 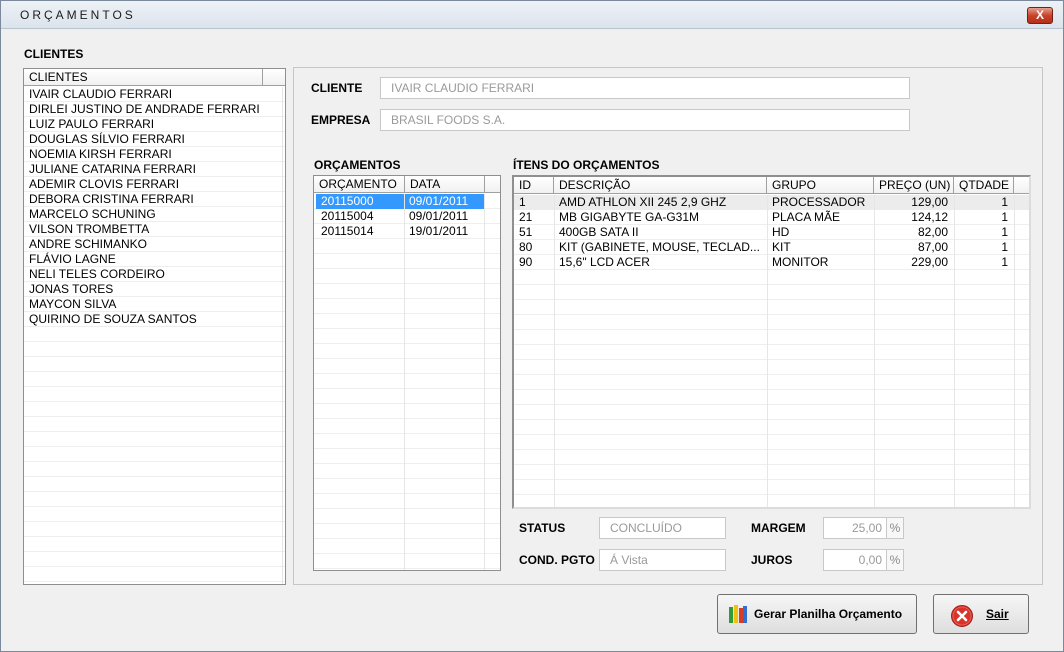 What do you see at coordinates (154, 319) in the screenshot?
I see `list-item: QUIRINO DE SOUZA SANTOS` at bounding box center [154, 319].